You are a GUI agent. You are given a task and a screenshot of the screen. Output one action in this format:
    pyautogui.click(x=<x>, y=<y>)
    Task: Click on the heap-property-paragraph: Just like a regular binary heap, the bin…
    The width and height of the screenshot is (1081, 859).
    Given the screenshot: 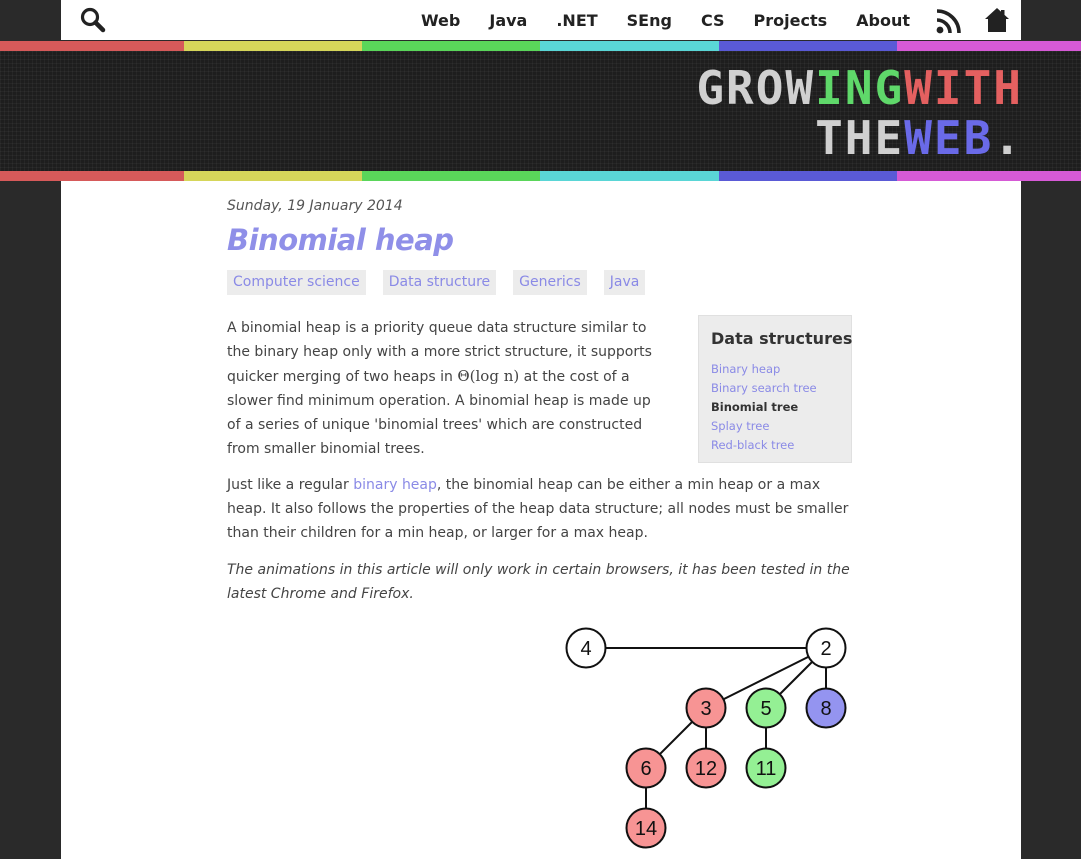 What is the action you would take?
    pyautogui.click(x=540, y=509)
    